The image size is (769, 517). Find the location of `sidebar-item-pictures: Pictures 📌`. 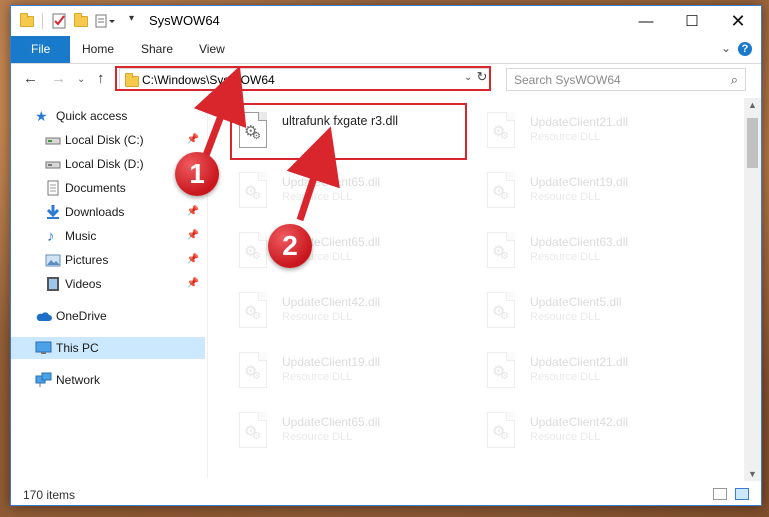

sidebar-item-pictures: Pictures 📌 is located at coordinates (108, 260).